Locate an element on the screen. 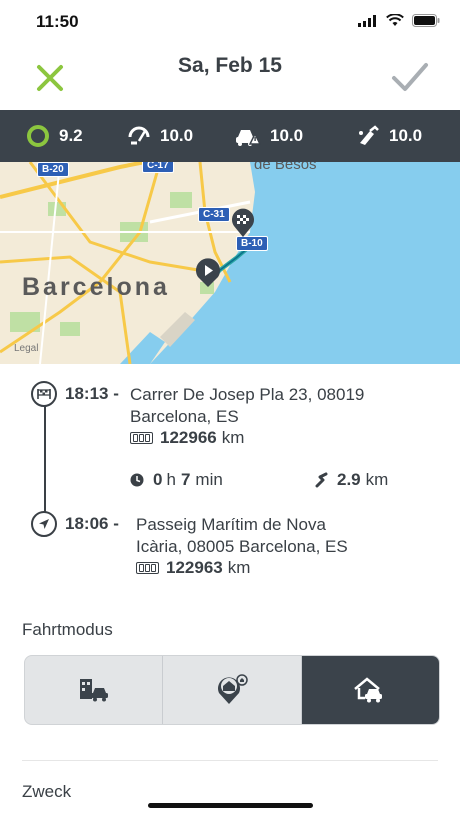 This screenshot has height=818, width=460. drive-mode-label: Fahrtmodus is located at coordinates (67, 629).